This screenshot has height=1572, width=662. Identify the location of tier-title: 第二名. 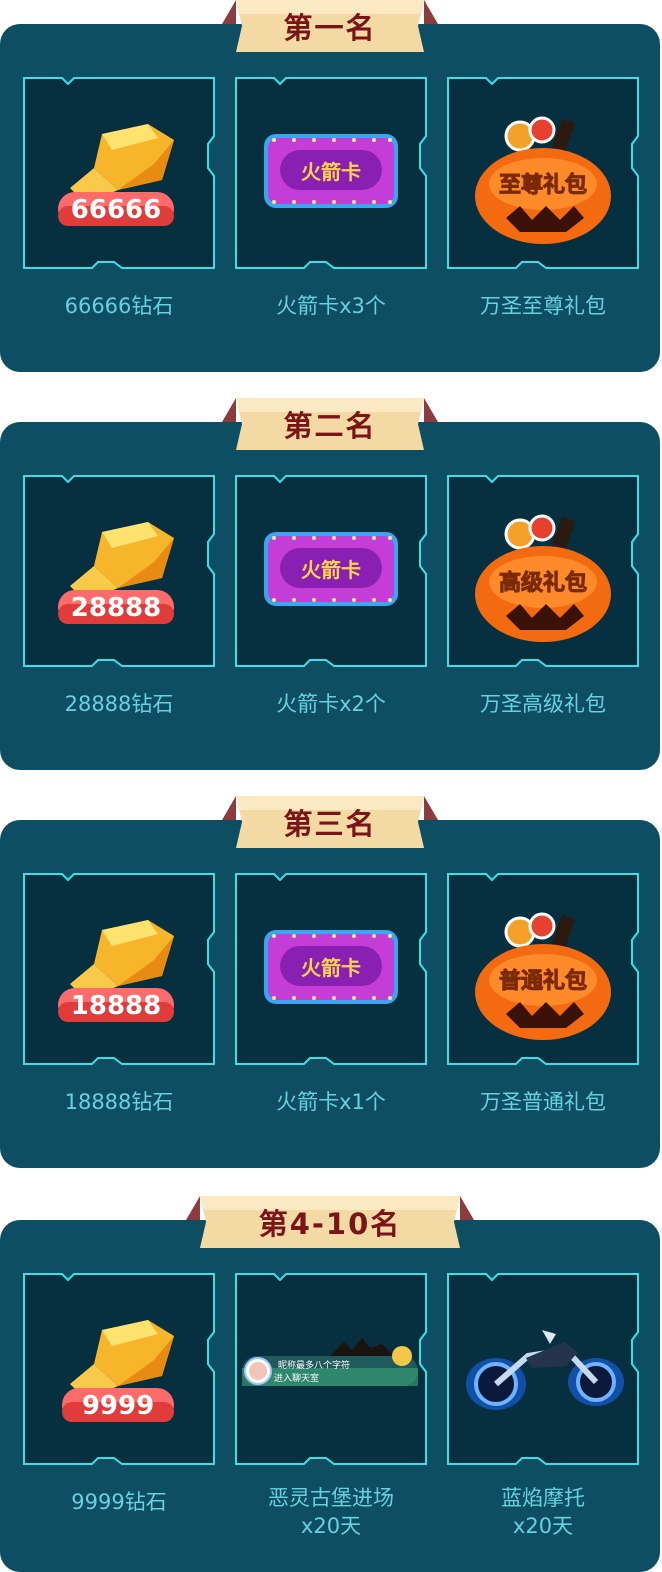
(330, 426).